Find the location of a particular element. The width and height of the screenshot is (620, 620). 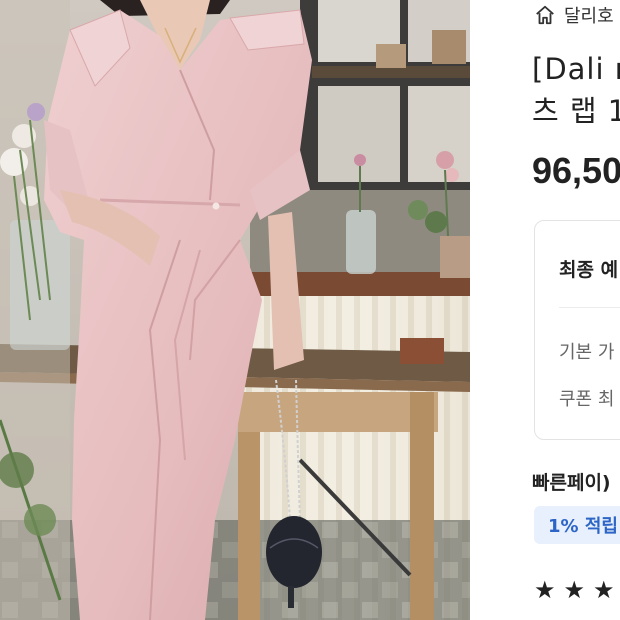

home-icon is located at coordinates (545, 15).